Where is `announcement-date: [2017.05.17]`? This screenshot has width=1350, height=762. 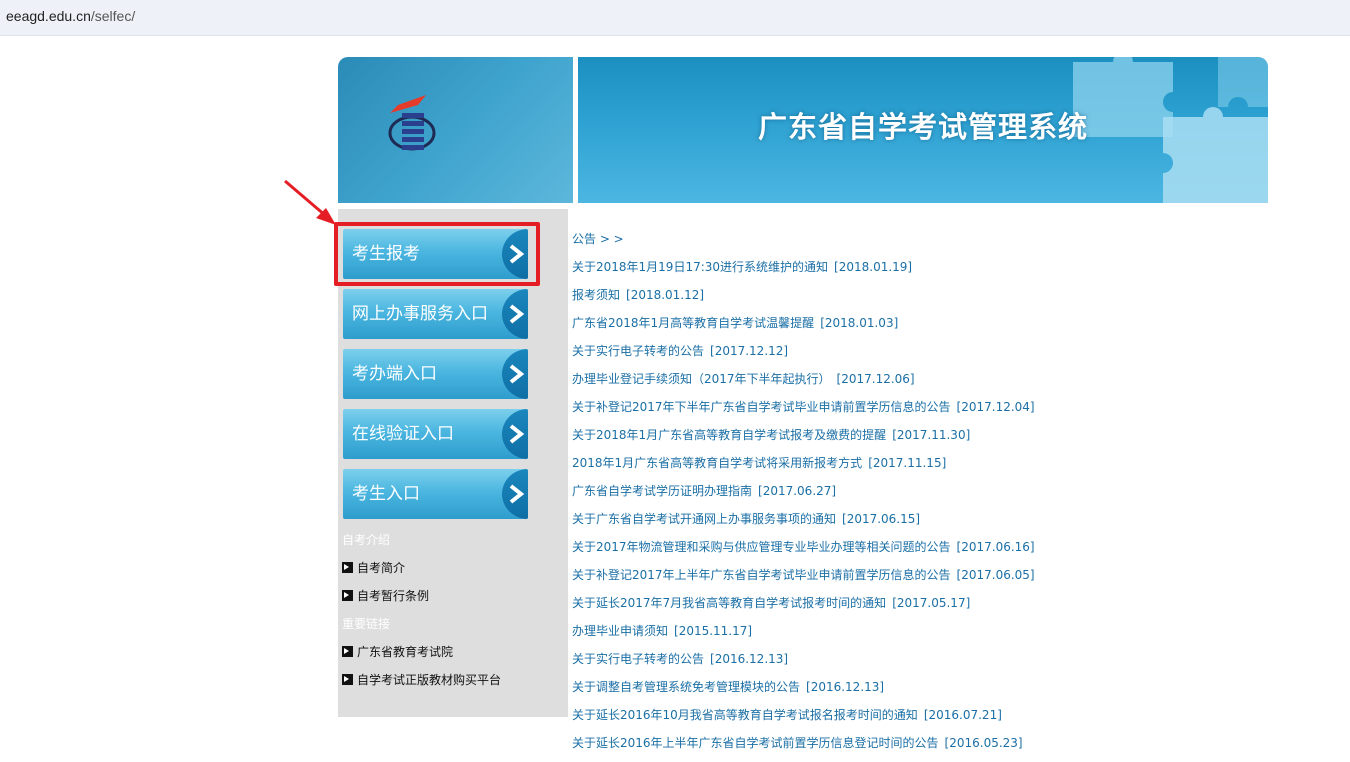
announcement-date: [2017.05.17] is located at coordinates (931, 603).